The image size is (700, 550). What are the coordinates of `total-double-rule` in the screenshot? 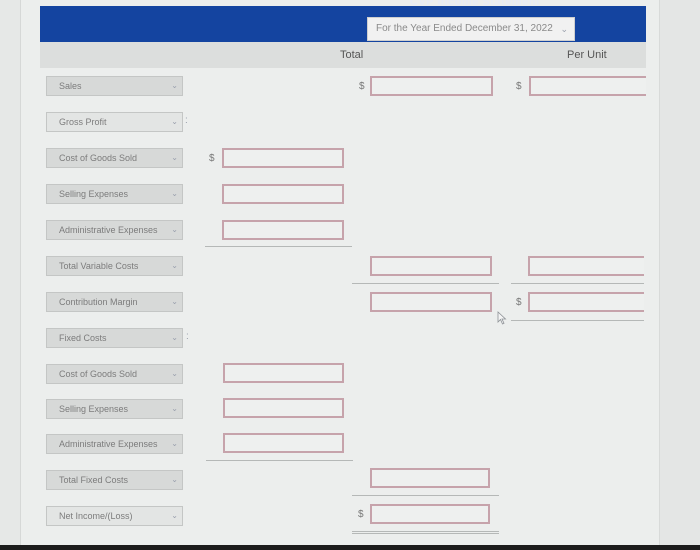 It's located at (425, 532).